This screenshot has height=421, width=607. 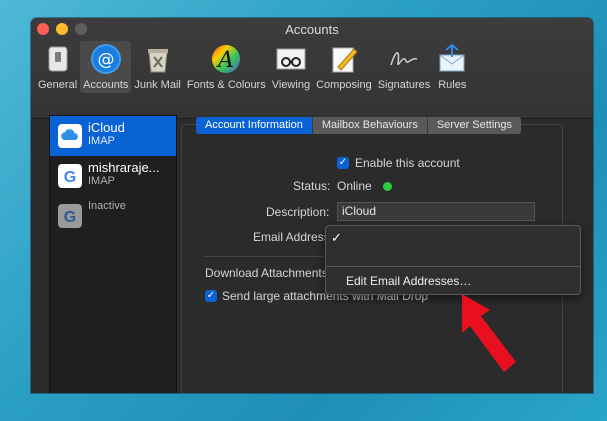 What do you see at coordinates (474, 125) in the screenshot?
I see `tab-server-settings: Server Settings` at bounding box center [474, 125].